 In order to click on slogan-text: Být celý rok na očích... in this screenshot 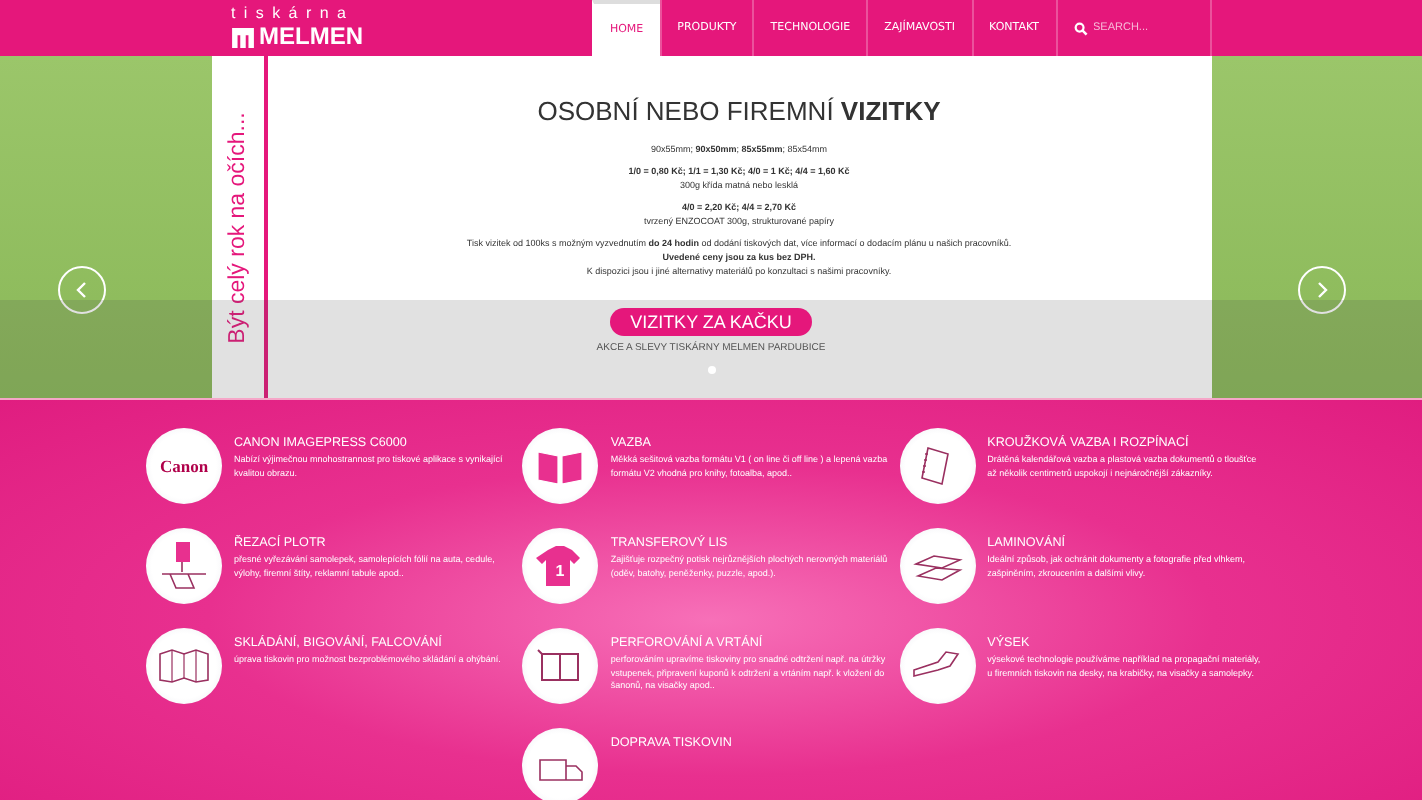, I will do `click(237, 227)`.